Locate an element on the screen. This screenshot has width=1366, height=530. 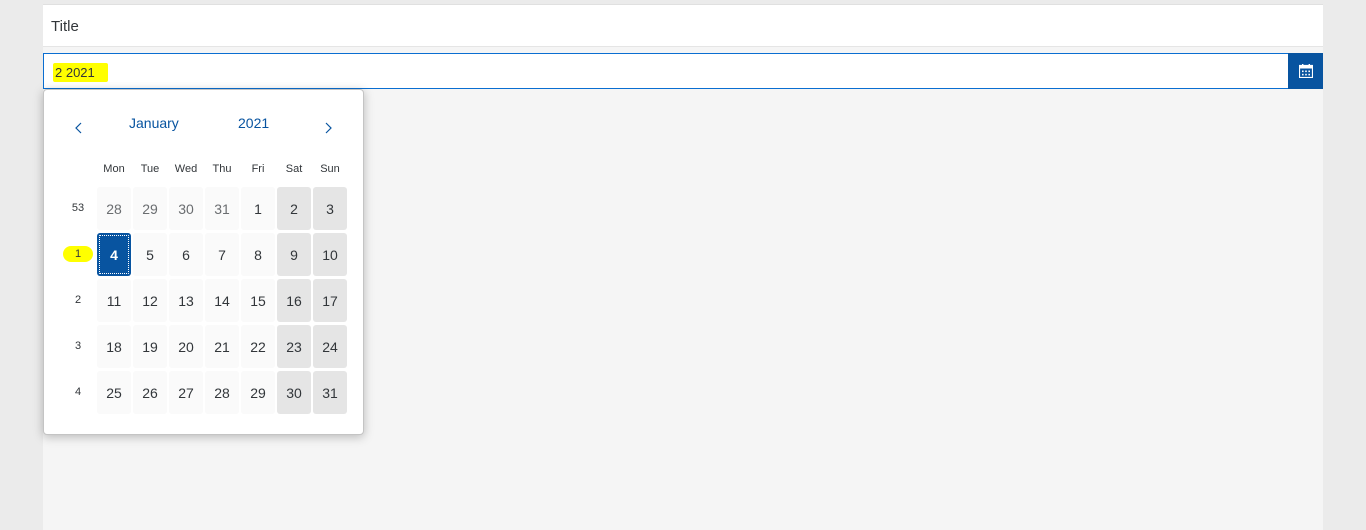
calendar-day: 22 is located at coordinates (258, 346).